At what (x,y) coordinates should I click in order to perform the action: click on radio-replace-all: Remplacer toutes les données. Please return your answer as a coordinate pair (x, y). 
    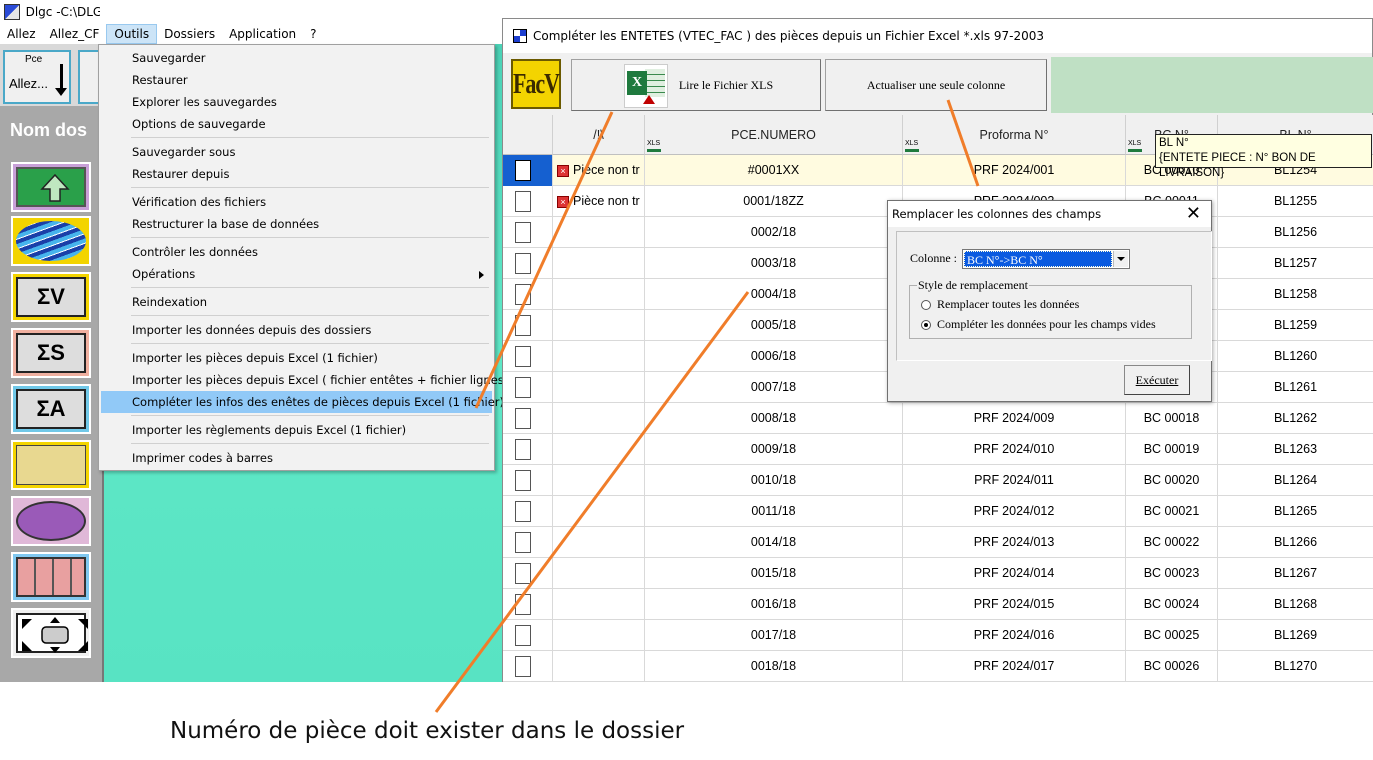
    Looking at the image, I should click on (1000, 304).